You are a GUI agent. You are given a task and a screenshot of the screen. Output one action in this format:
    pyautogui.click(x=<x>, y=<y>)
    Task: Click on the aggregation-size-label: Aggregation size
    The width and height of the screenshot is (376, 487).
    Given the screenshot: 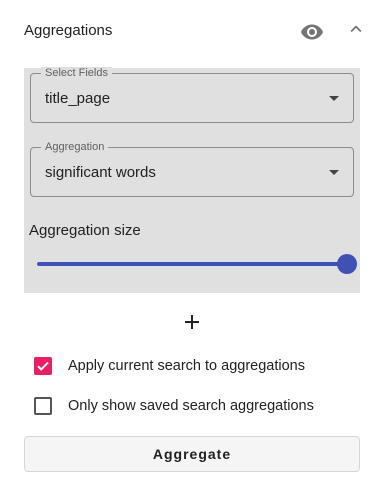 What is the action you would take?
    pyautogui.click(x=85, y=230)
    